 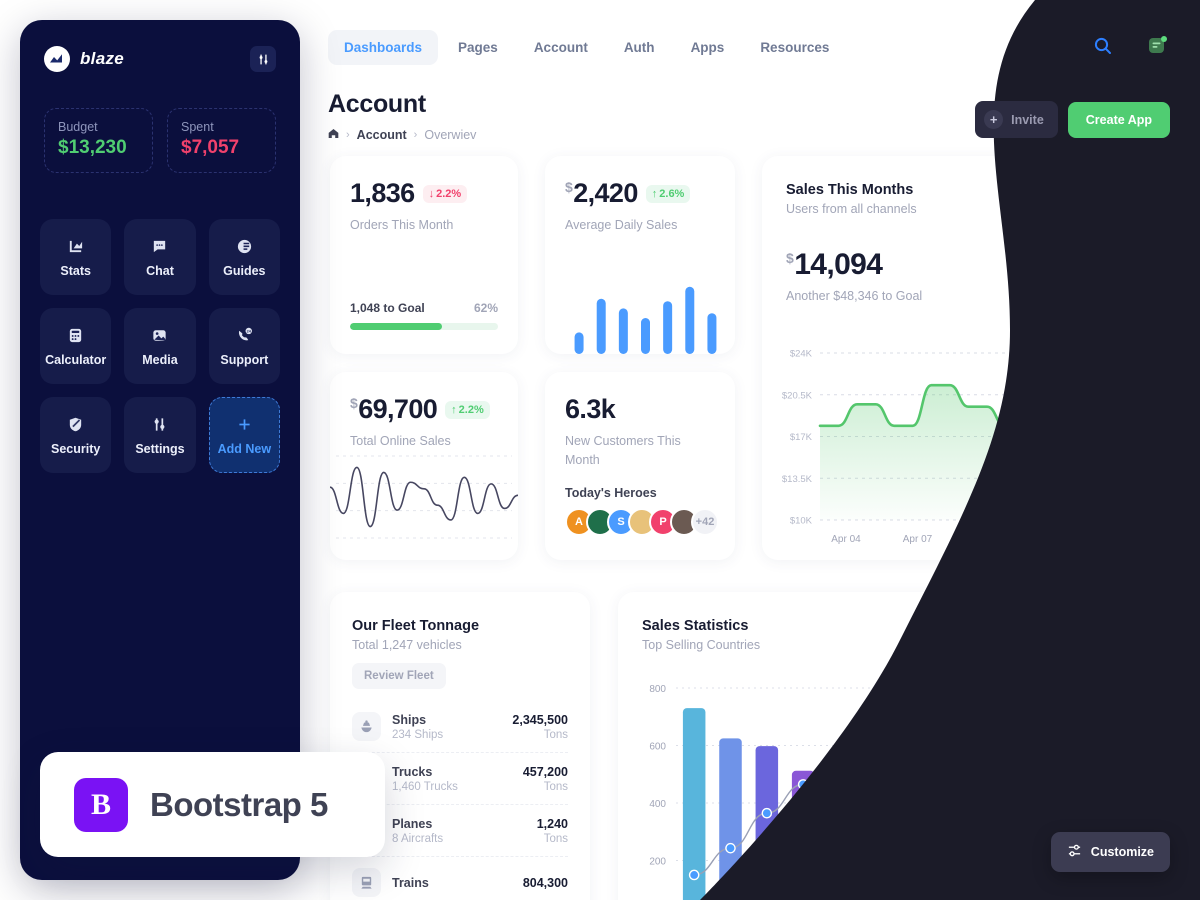 I want to click on arrow-down-icon: ↓, so click(x=431, y=193).